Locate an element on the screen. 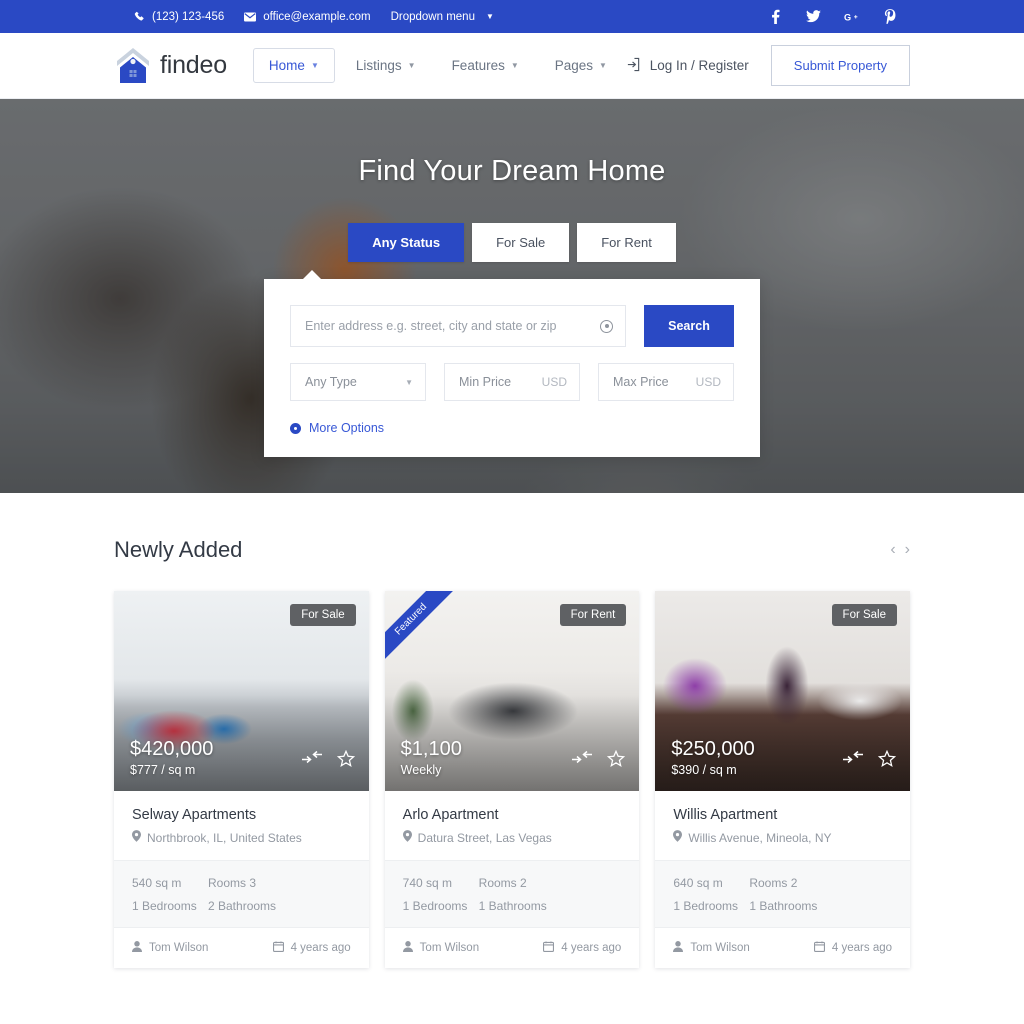  twitter-icon is located at coordinates (813, 16).